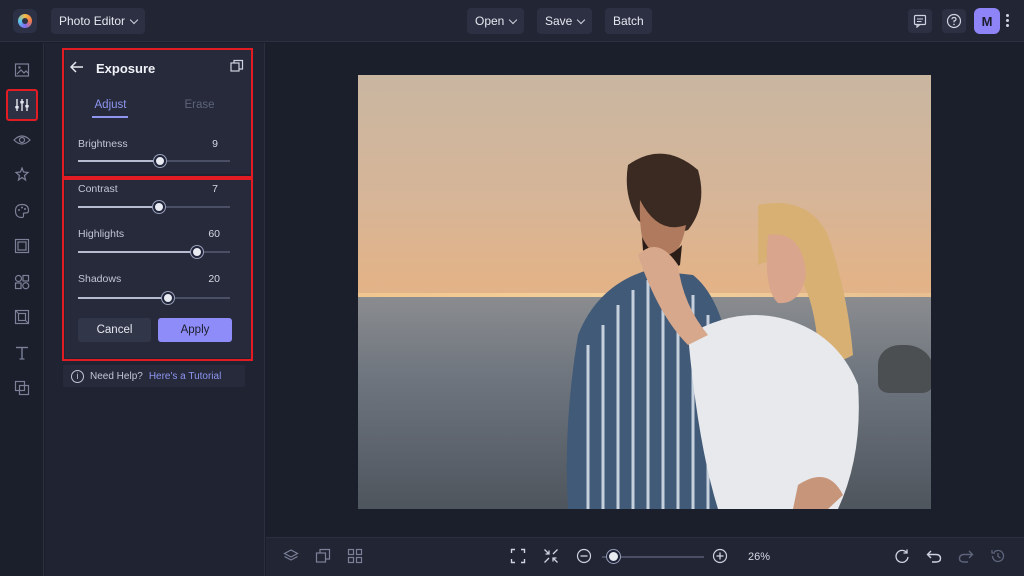 This screenshot has width=1024, height=576. I want to click on crop-frame-icon, so click(22, 317).